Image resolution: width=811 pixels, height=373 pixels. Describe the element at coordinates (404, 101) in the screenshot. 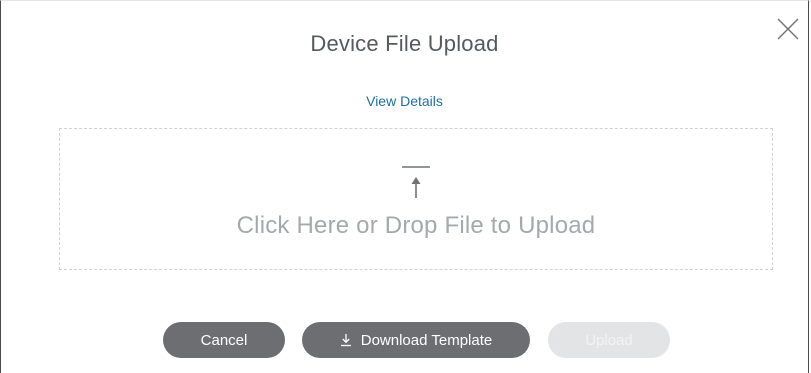

I see `view-details-link: View Details` at that location.